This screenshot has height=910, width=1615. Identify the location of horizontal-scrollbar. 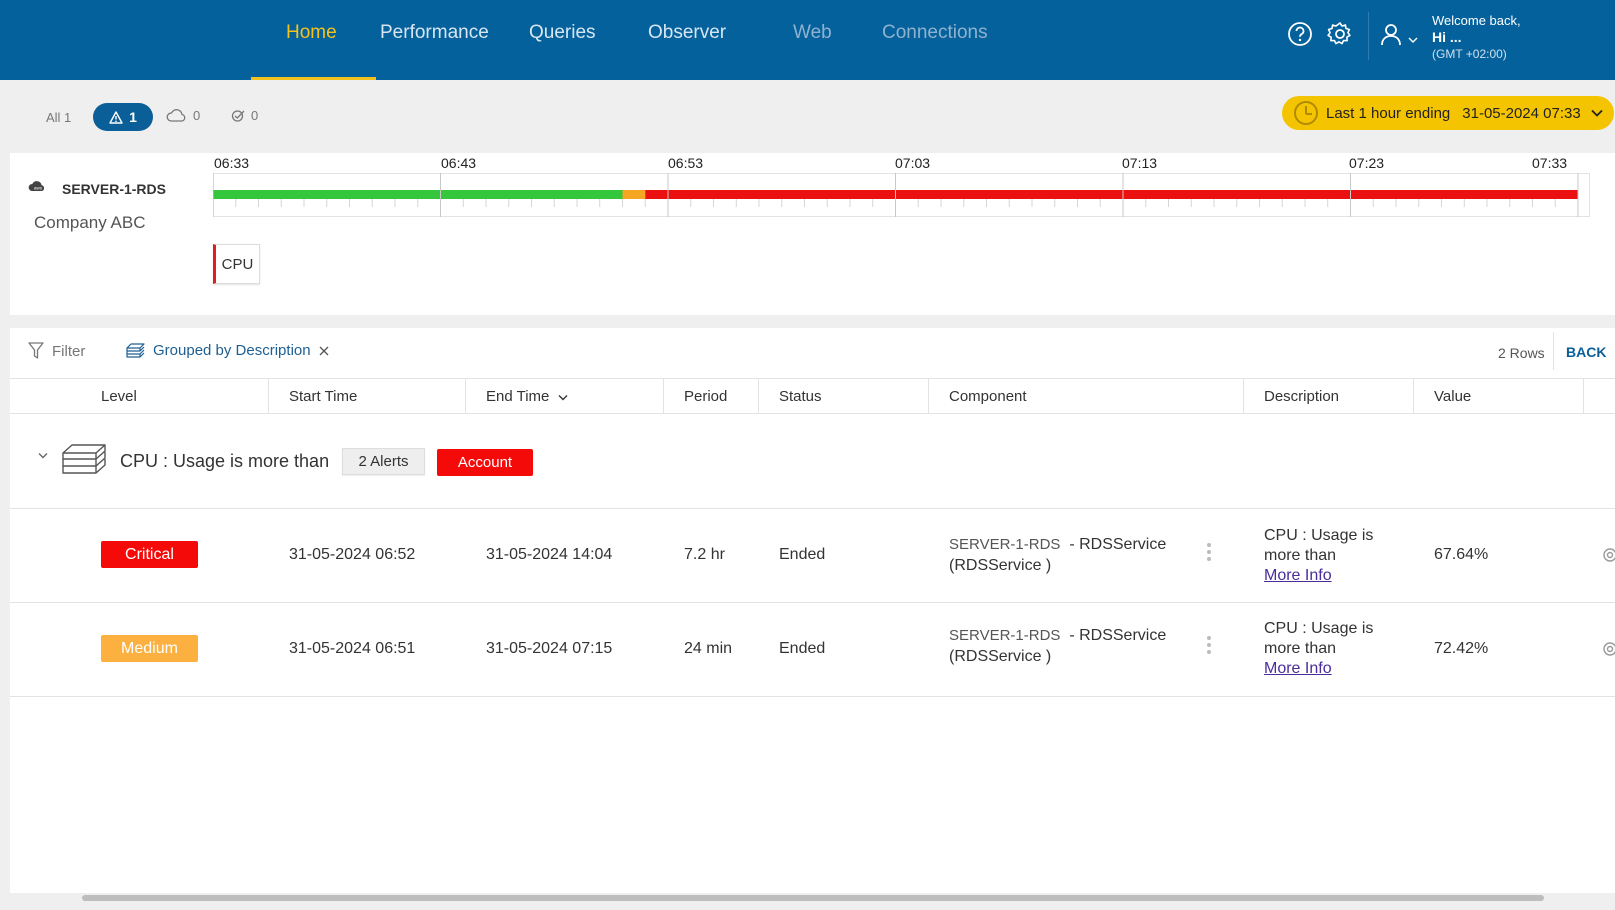
(813, 898).